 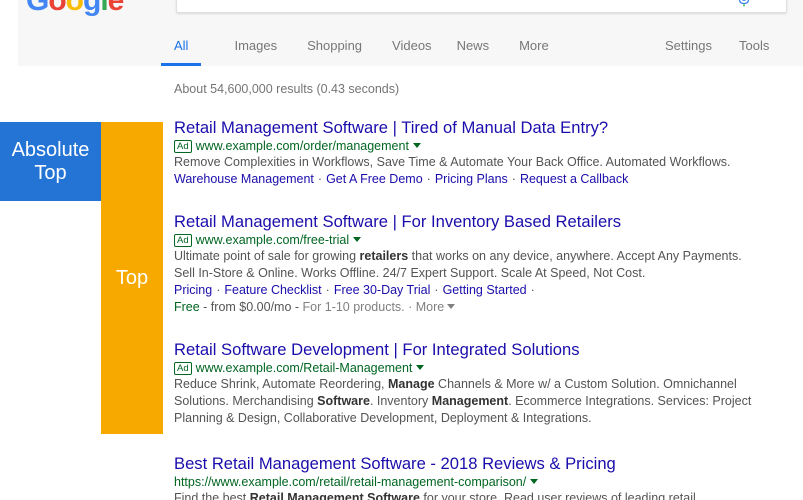 What do you see at coordinates (485, 290) in the screenshot?
I see `sitelink: Getting Started` at bounding box center [485, 290].